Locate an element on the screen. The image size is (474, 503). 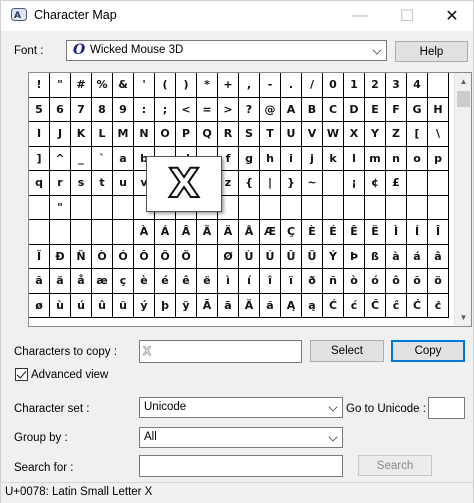
character-cell: Ä is located at coordinates (228, 232).